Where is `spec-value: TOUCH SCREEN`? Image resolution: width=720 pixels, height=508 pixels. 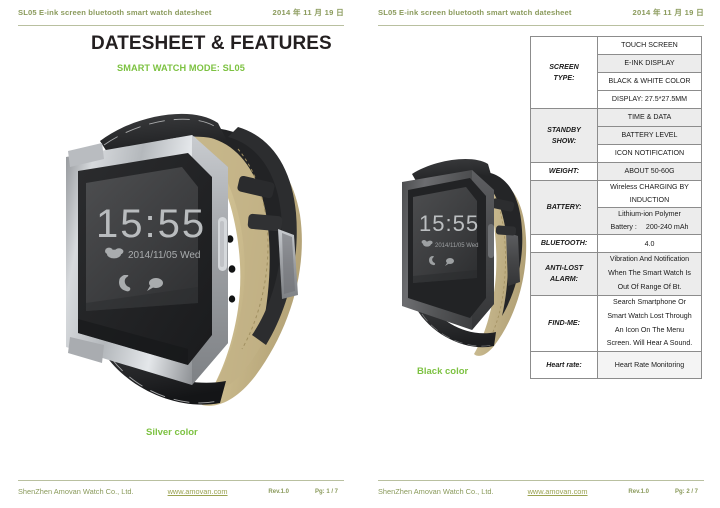
spec-value: TOUCH SCREEN is located at coordinates (649, 45).